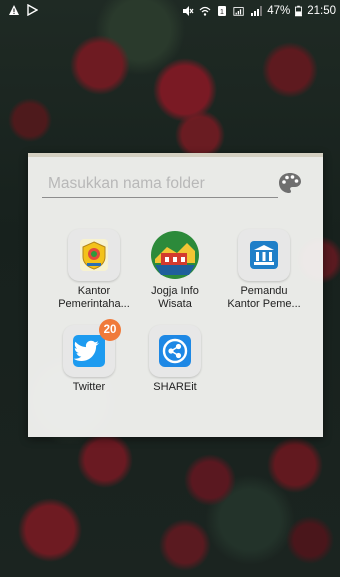  What do you see at coordinates (89, 387) in the screenshot?
I see `app-label: Twitter` at bounding box center [89, 387].